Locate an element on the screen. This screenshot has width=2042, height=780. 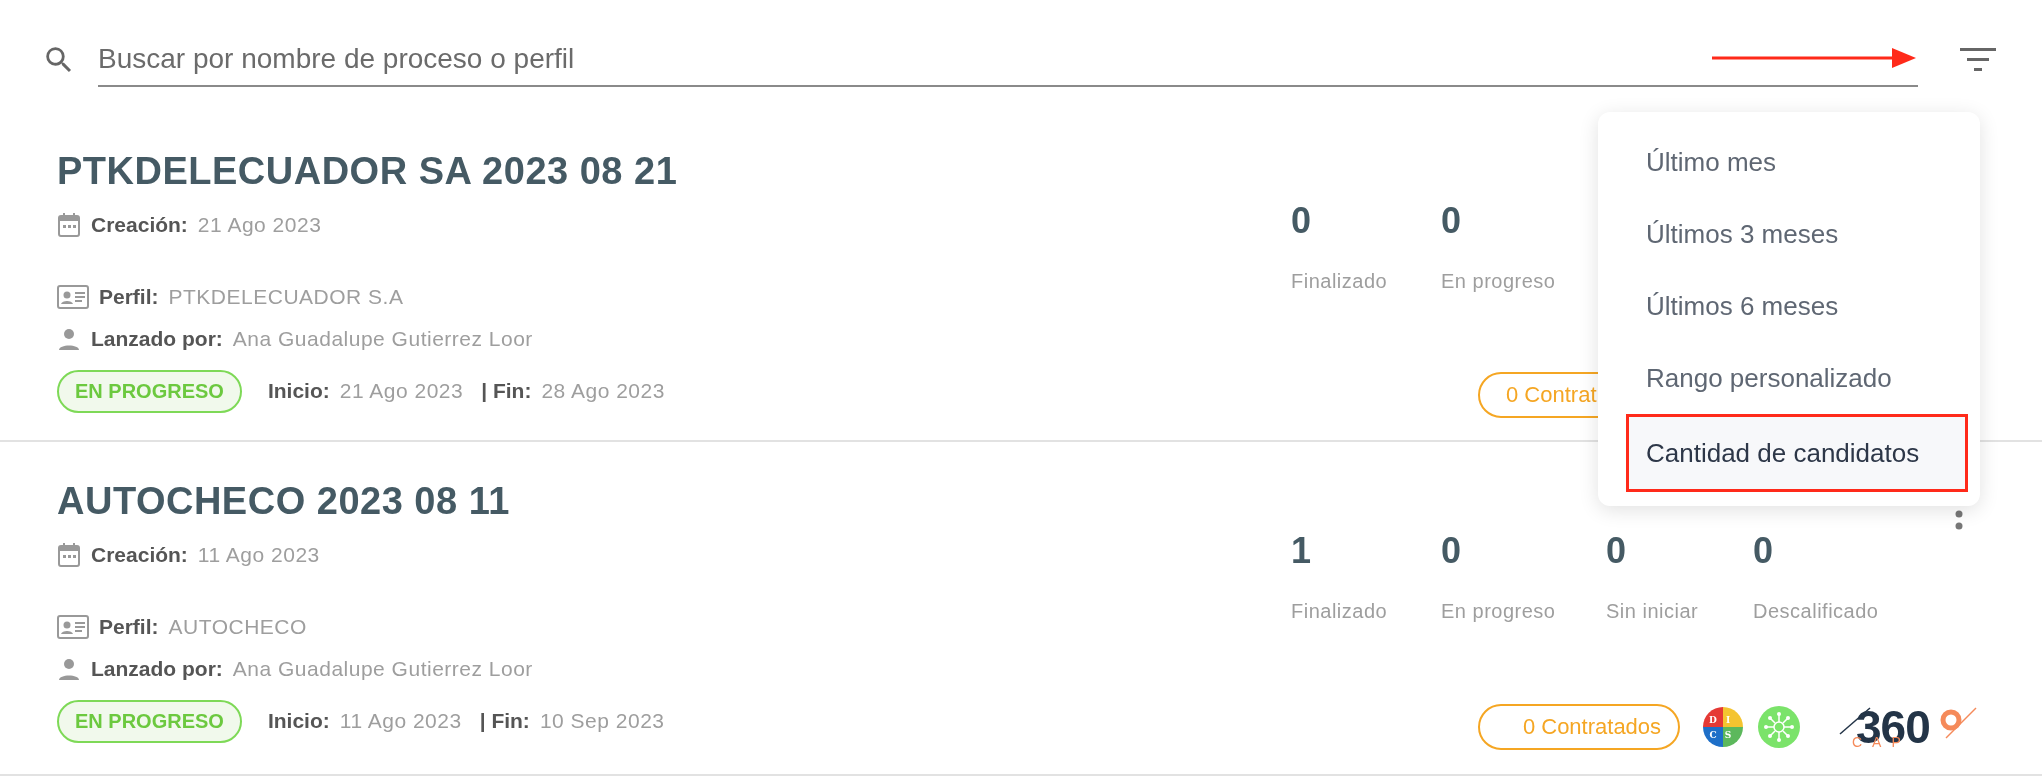
stat-value: 1 is located at coordinates (1301, 551).